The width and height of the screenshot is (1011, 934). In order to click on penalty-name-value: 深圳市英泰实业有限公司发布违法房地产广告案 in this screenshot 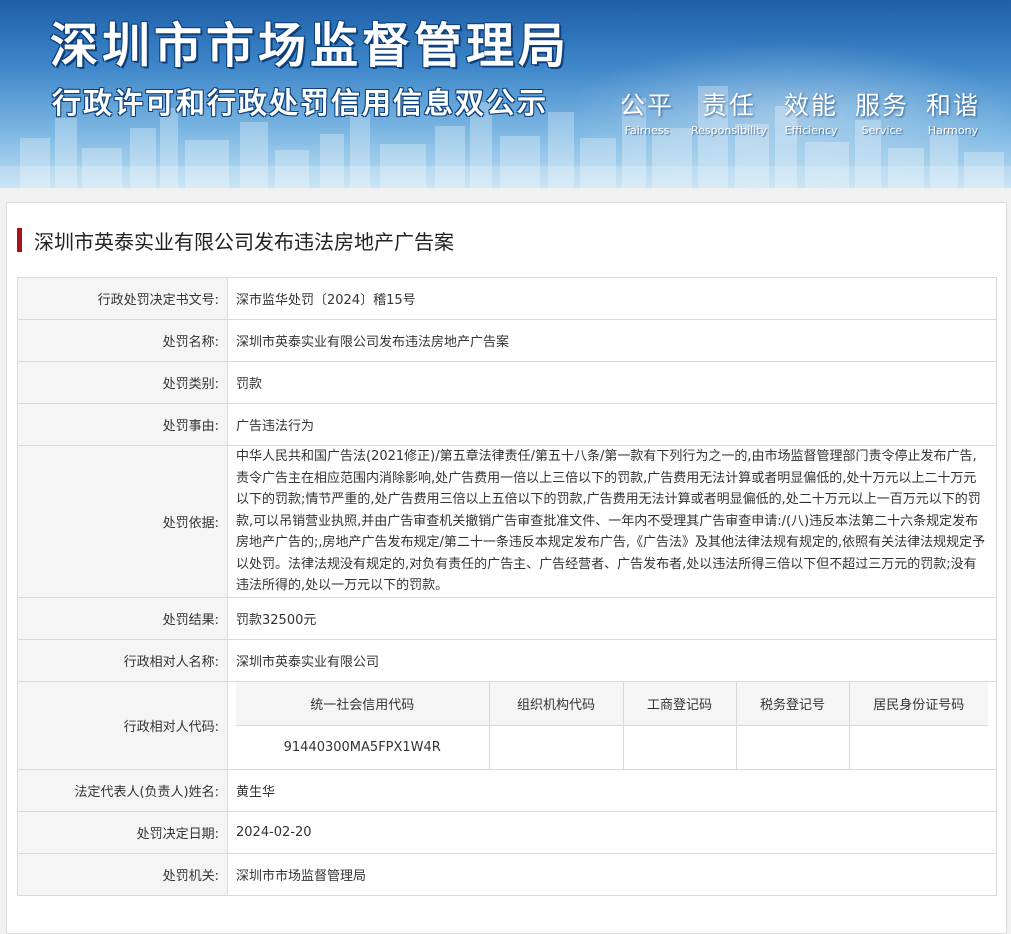, I will do `click(612, 340)`.